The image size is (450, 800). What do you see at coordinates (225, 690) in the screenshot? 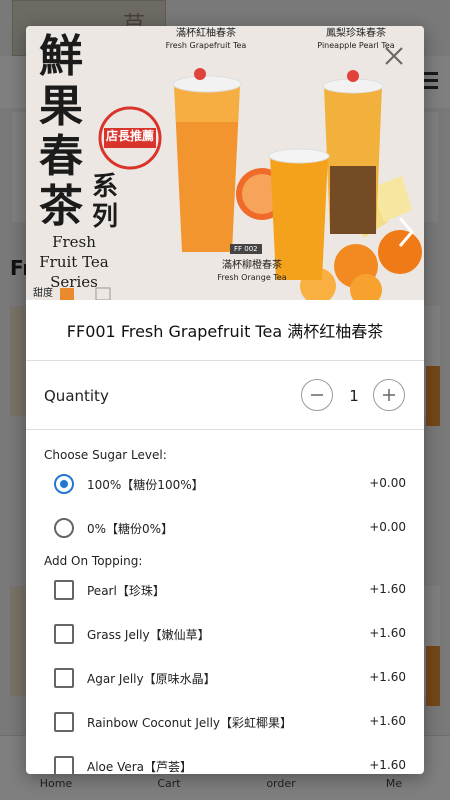
I see `topping-option: Agar Jelly【原味水晶】 +1.60` at bounding box center [225, 690].